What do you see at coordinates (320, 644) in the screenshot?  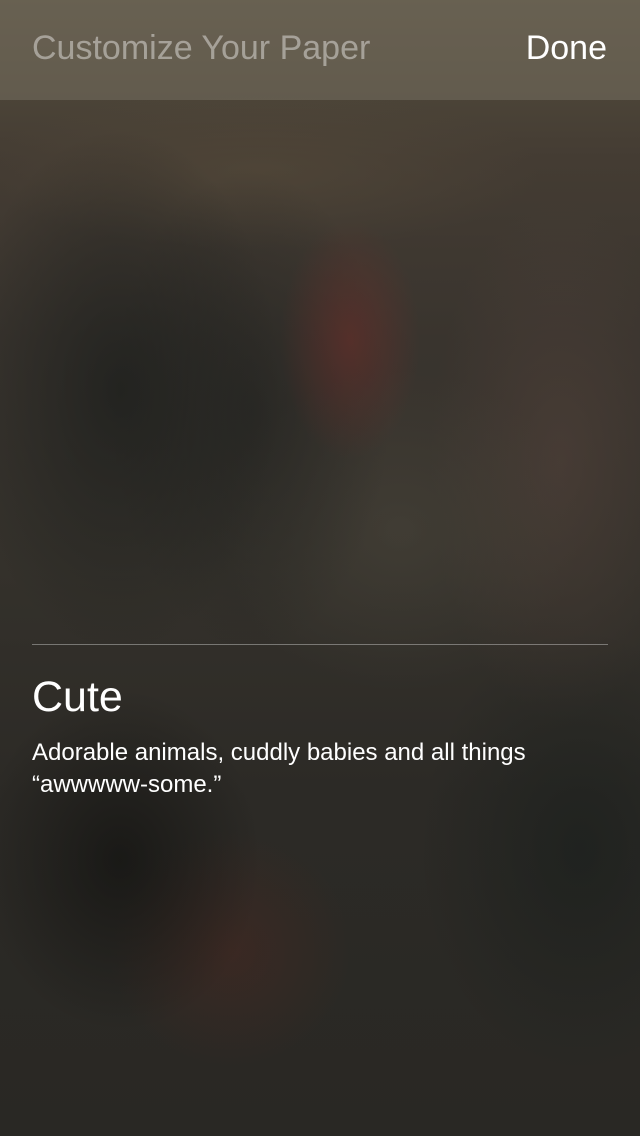 I see `section-divider` at bounding box center [320, 644].